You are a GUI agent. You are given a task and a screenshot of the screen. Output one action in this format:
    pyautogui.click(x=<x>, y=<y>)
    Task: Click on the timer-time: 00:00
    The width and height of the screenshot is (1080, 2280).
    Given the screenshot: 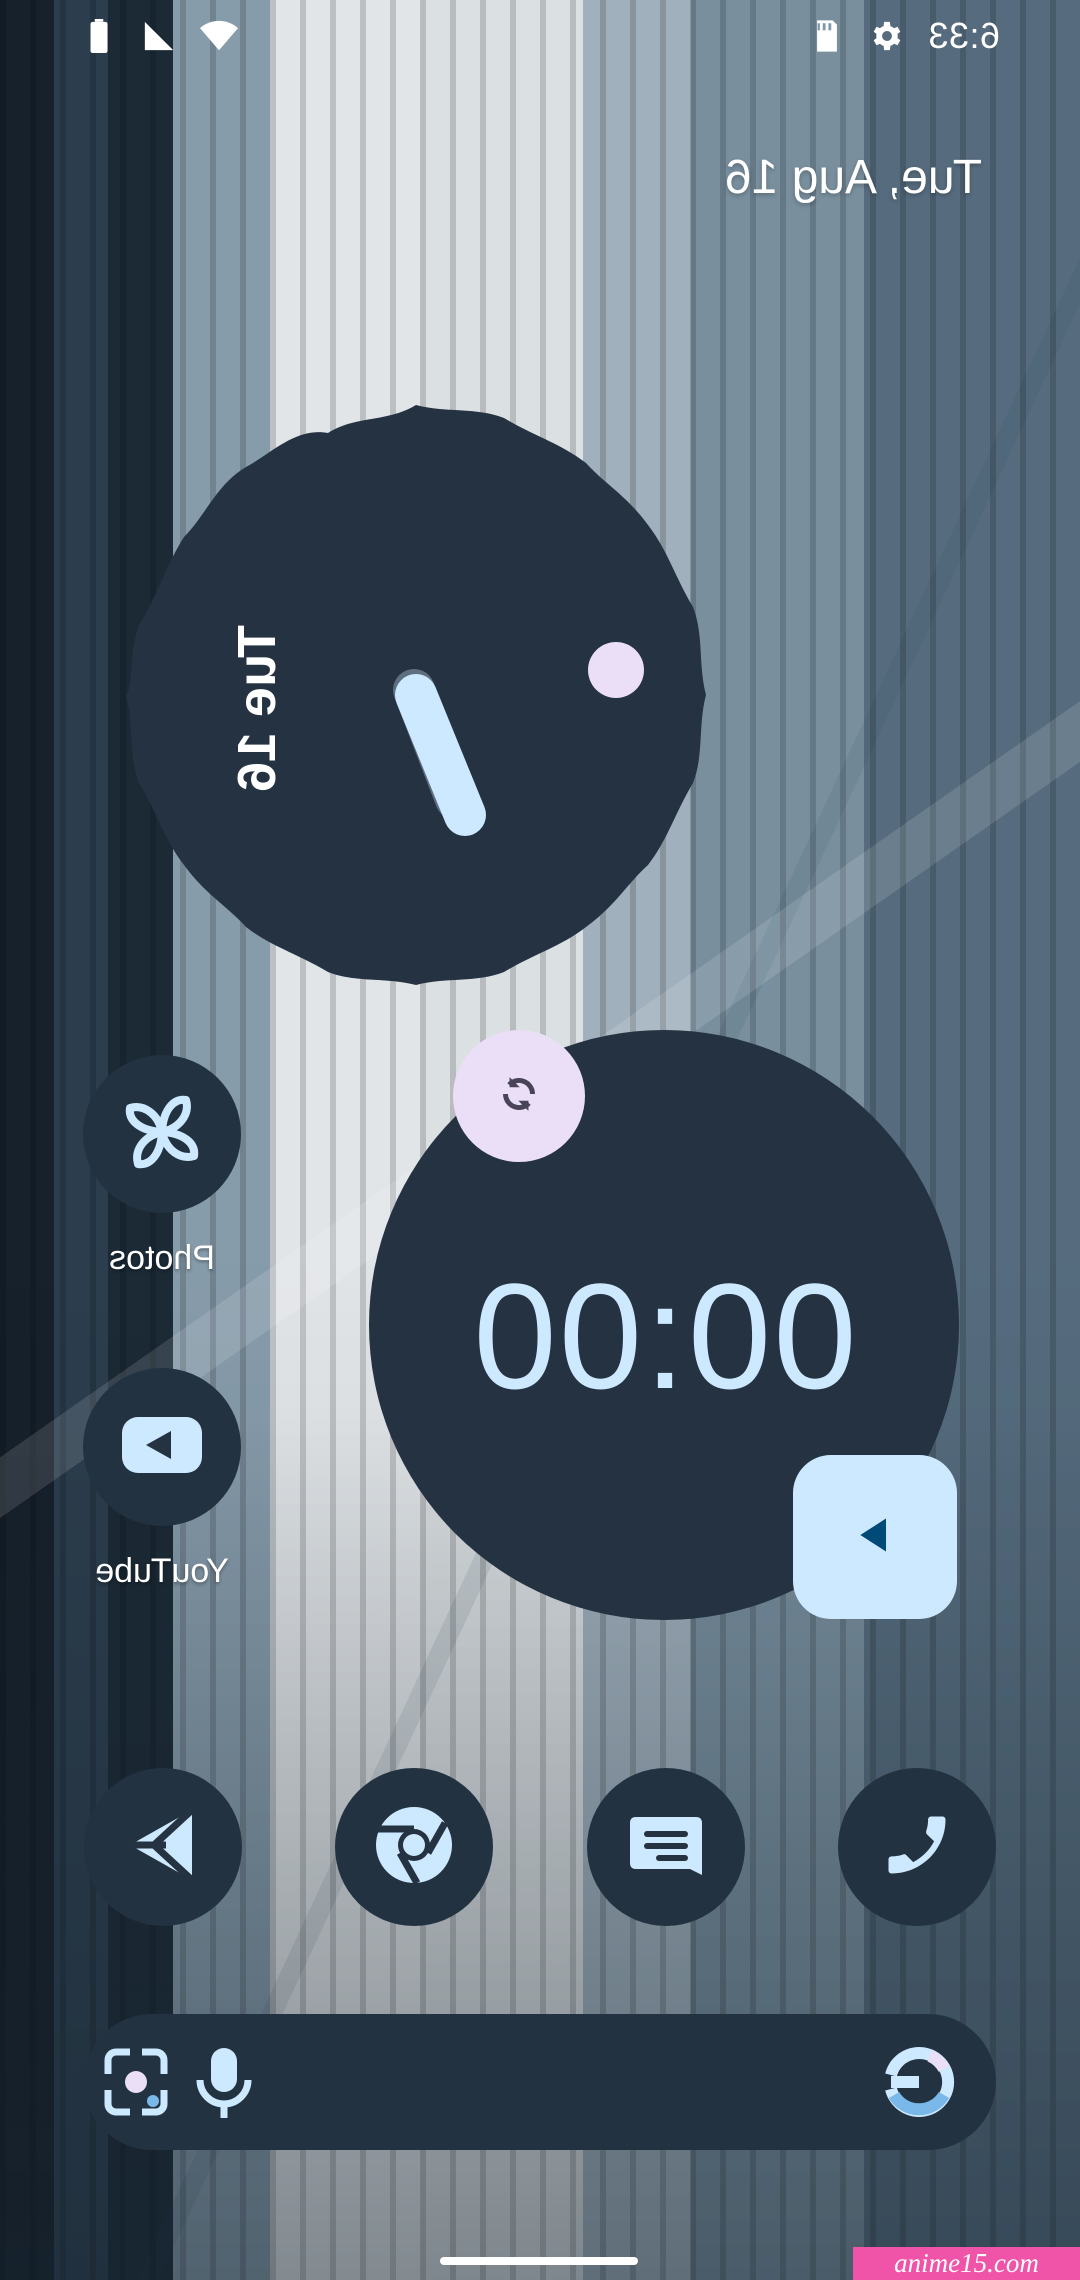 What is the action you would take?
    pyautogui.click(x=664, y=1336)
    